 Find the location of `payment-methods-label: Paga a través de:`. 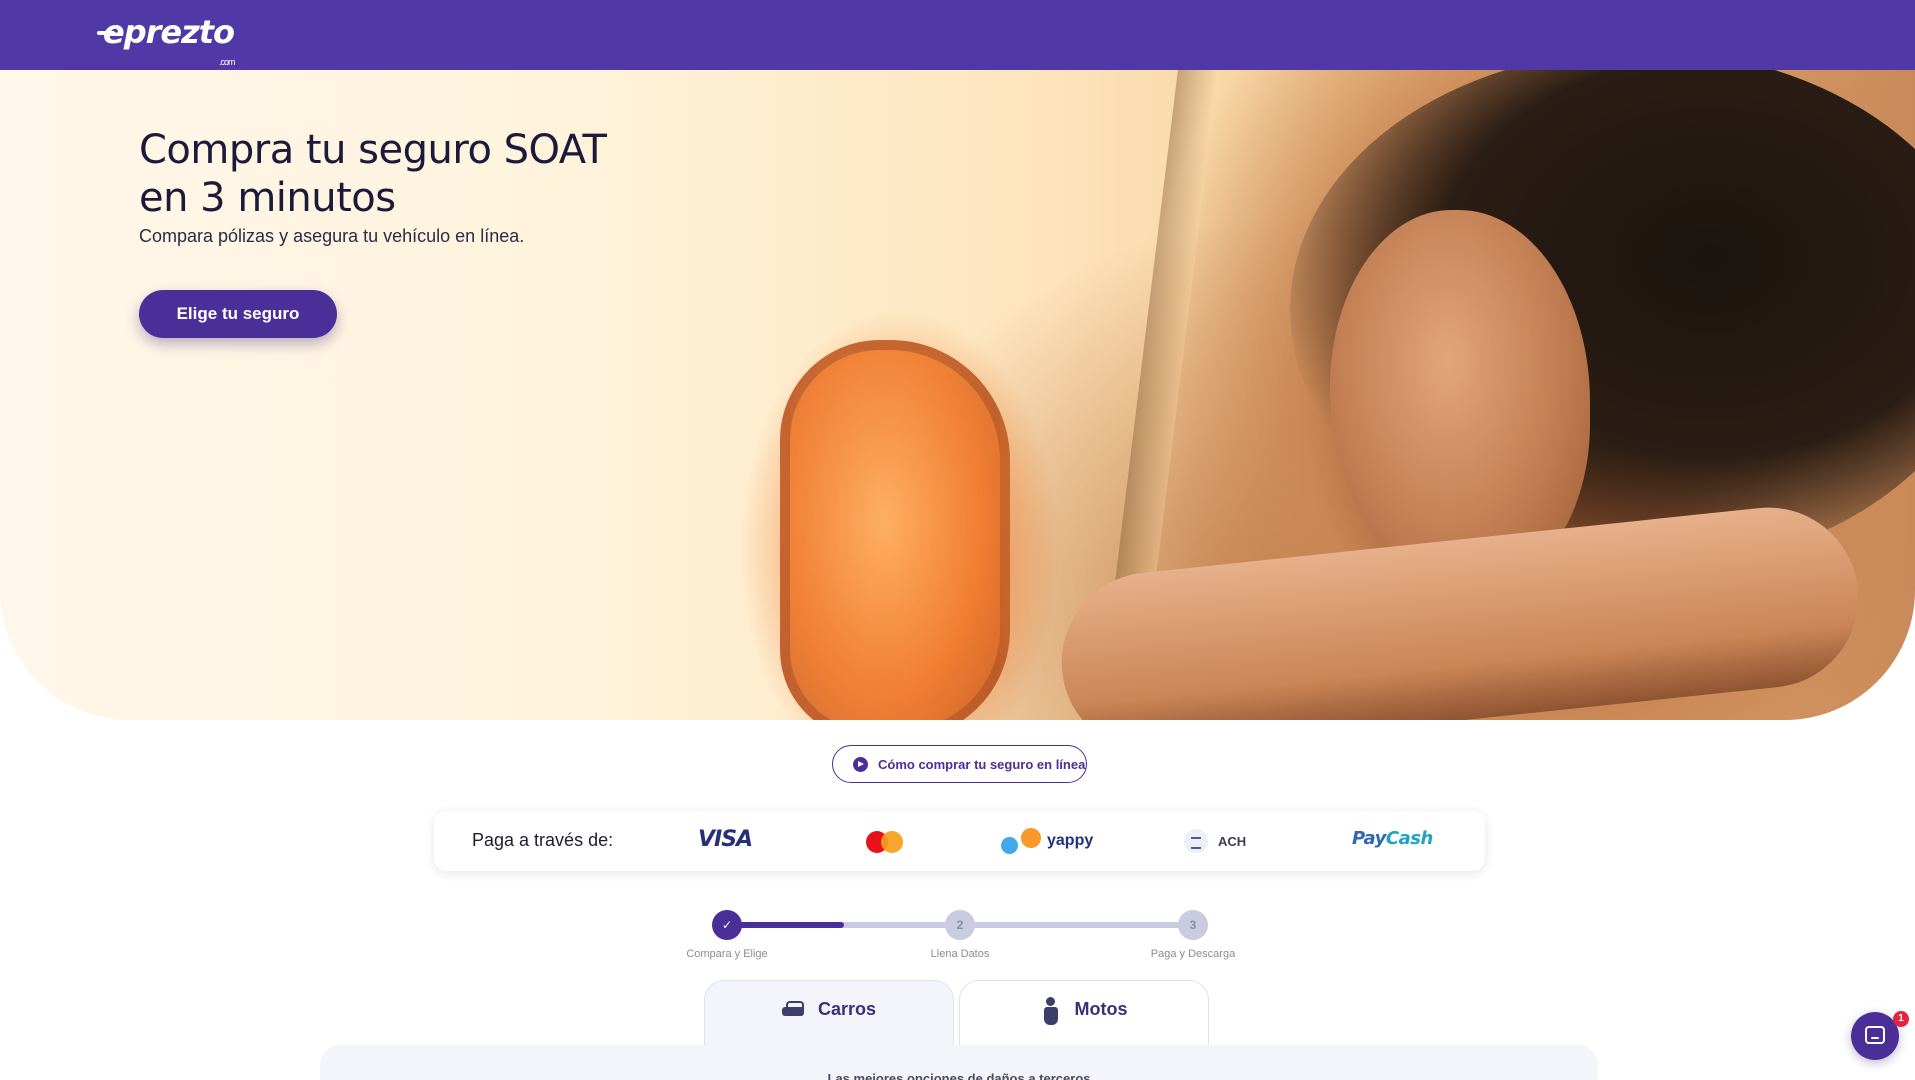

payment-methods-label: Paga a través de: is located at coordinates (543, 840).